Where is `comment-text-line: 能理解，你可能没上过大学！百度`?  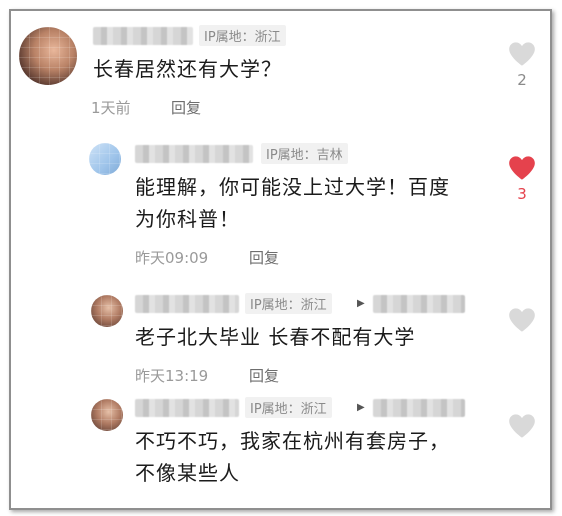
comment-text-line: 能理解，你可能没上过大学！百度 is located at coordinates (292, 187).